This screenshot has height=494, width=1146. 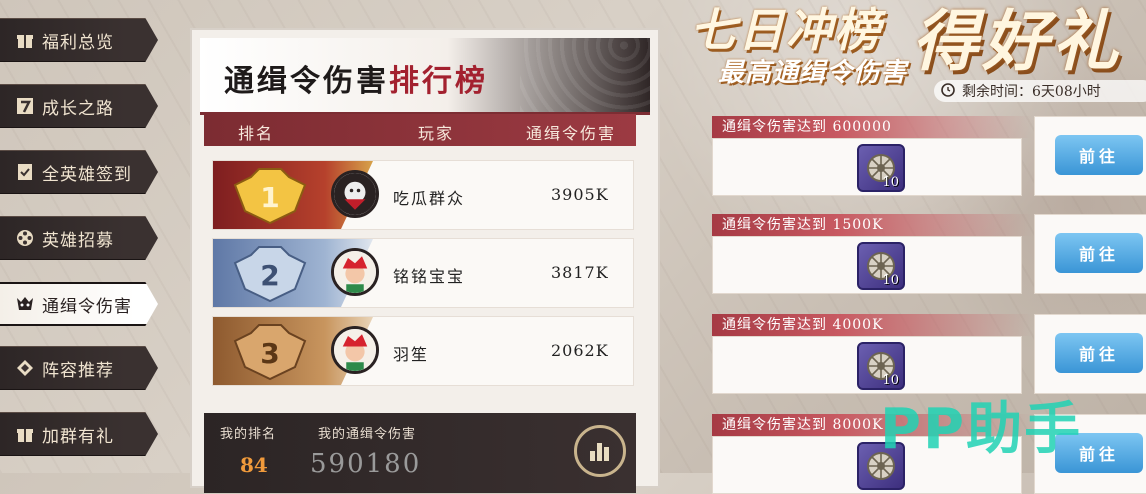 I want to click on demon-mask-icon, so click(x=25, y=304).